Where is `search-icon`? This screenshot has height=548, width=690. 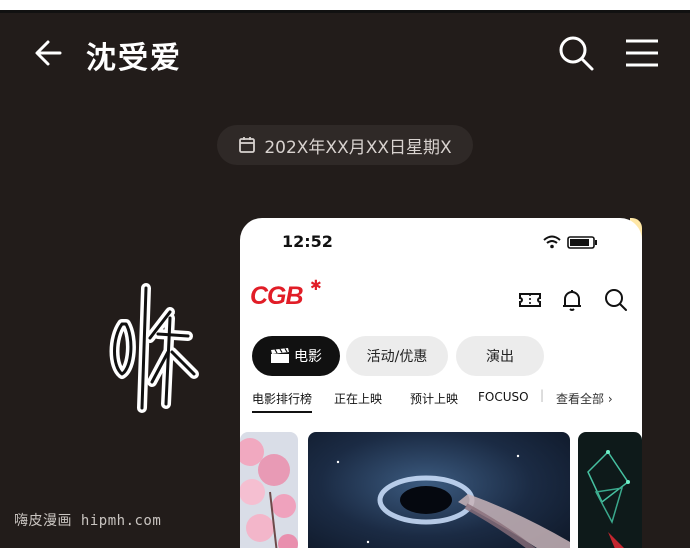
search-icon is located at coordinates (576, 53).